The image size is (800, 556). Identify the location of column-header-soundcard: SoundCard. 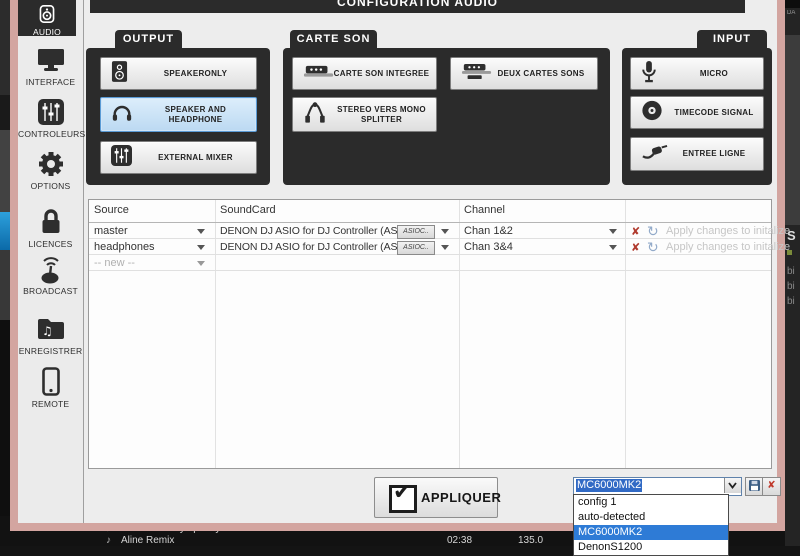
(248, 210).